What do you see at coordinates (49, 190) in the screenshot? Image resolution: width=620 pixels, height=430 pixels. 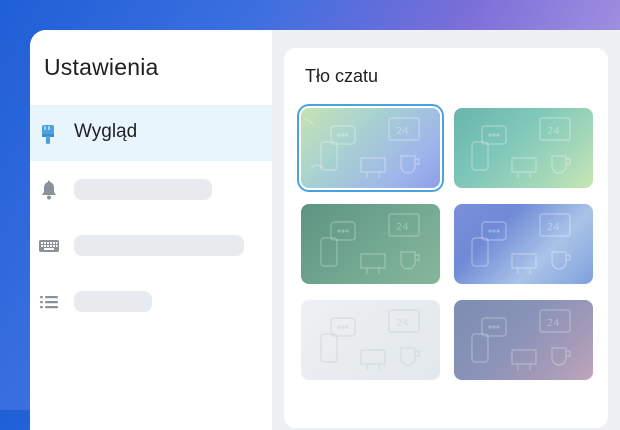 I see `bell-icon` at bounding box center [49, 190].